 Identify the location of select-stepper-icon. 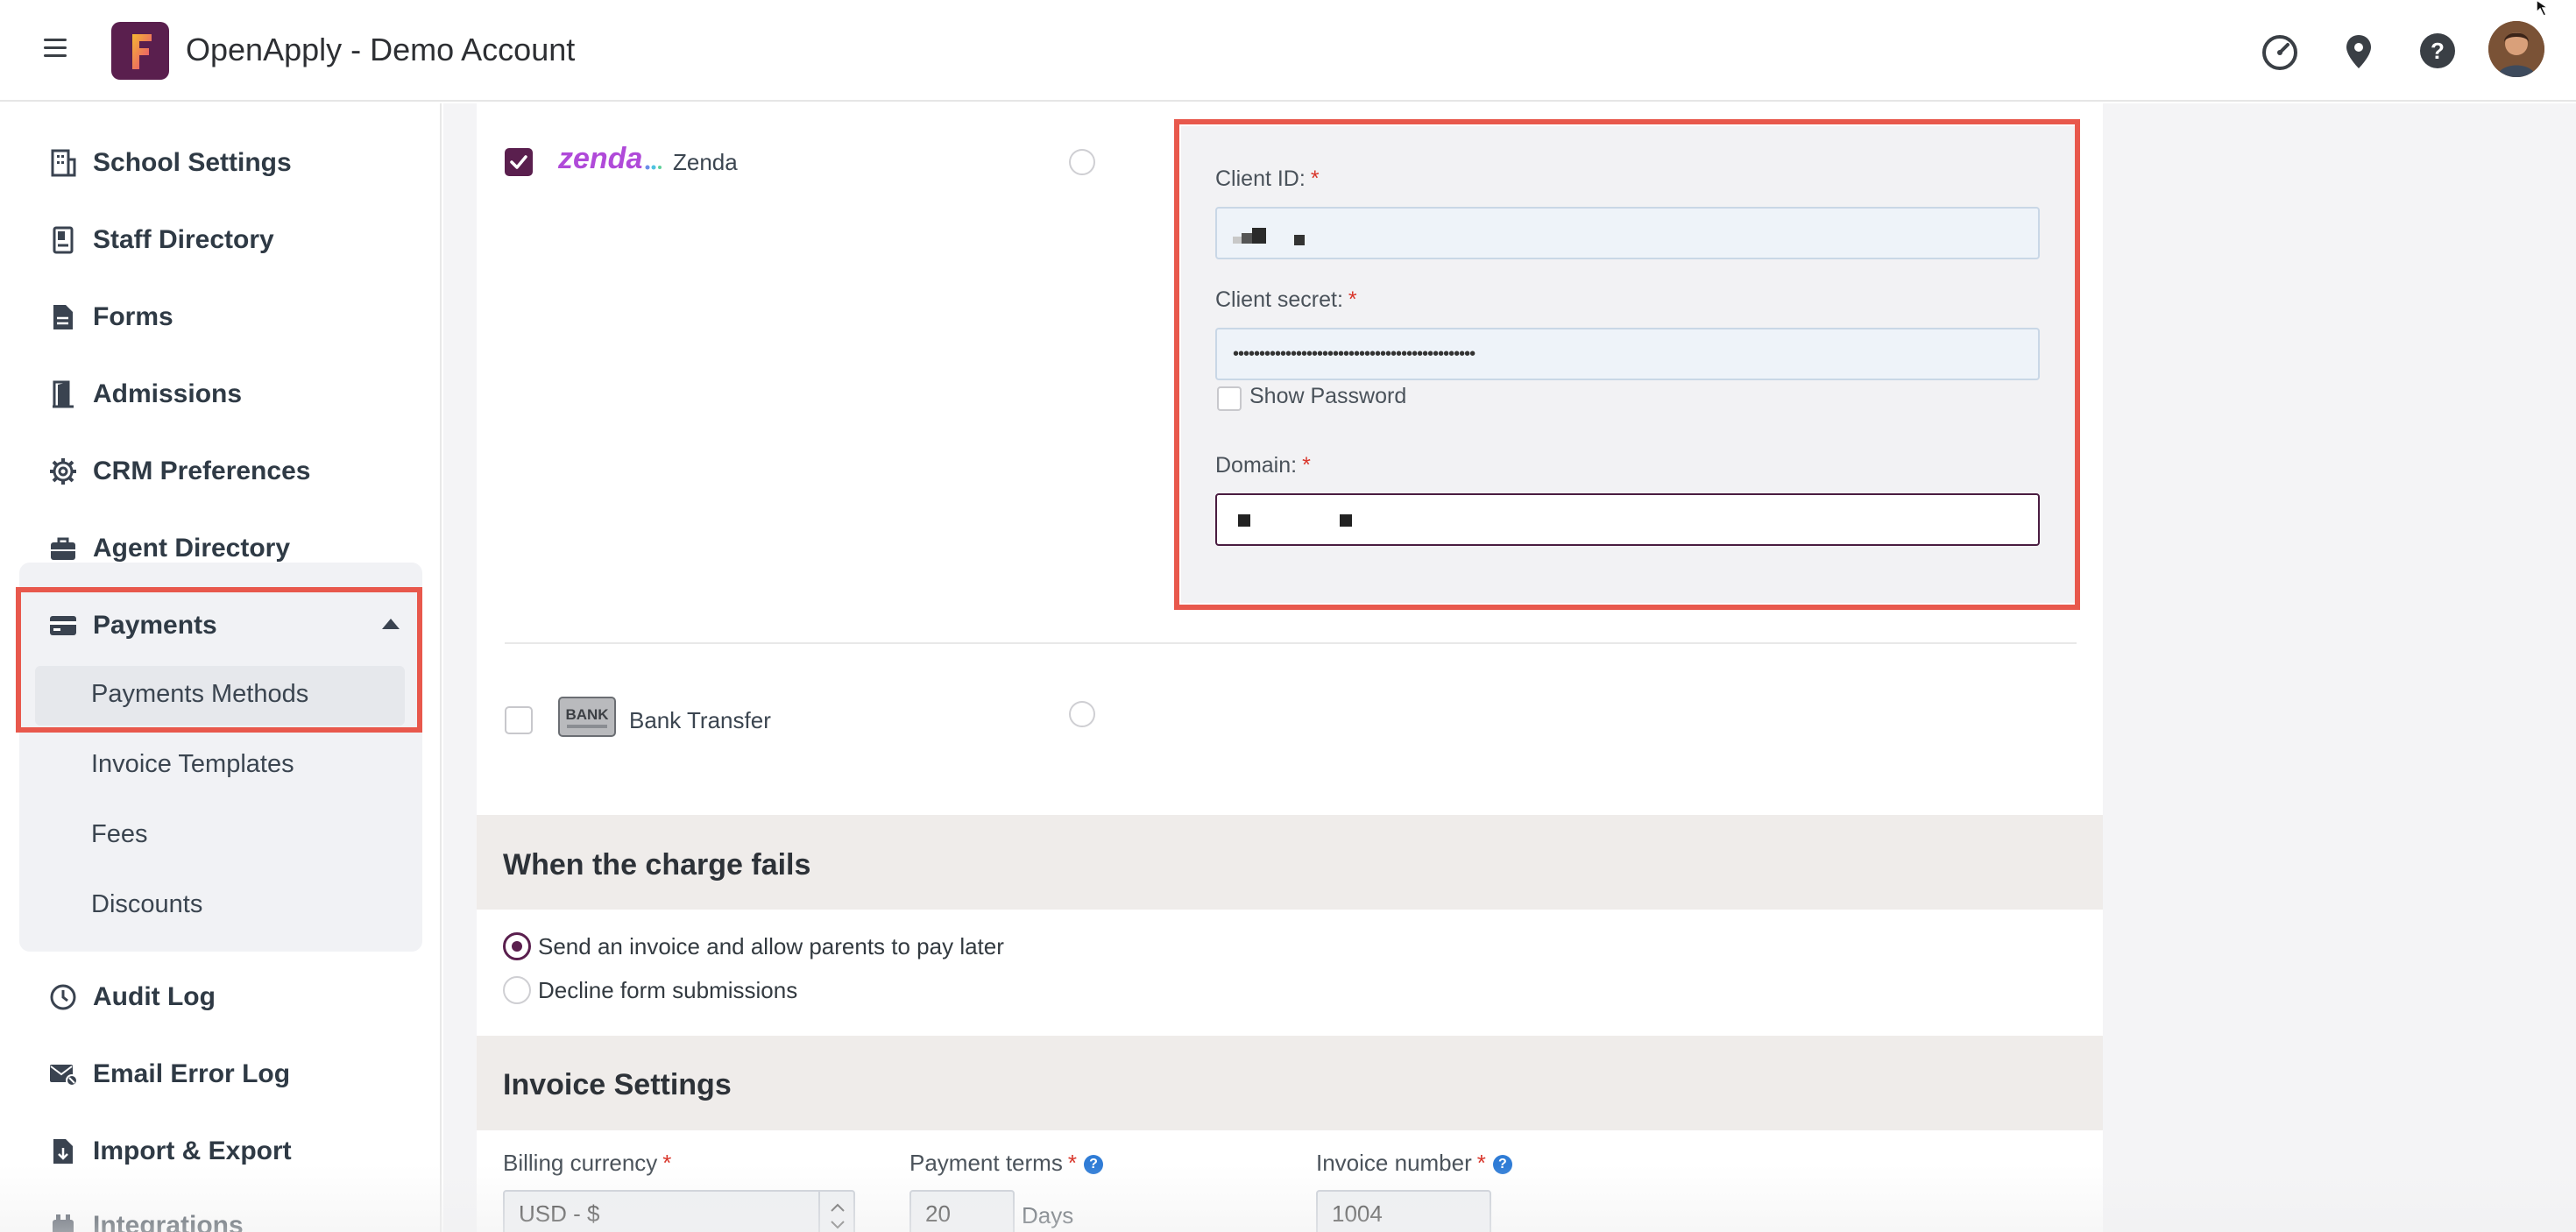
(835, 1212).